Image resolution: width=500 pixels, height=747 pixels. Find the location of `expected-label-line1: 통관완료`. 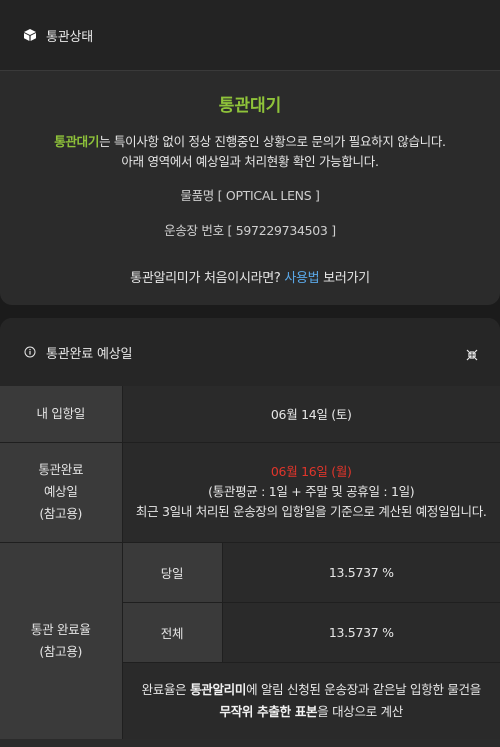

expected-label-line1: 통관완료 is located at coordinates (61, 469).